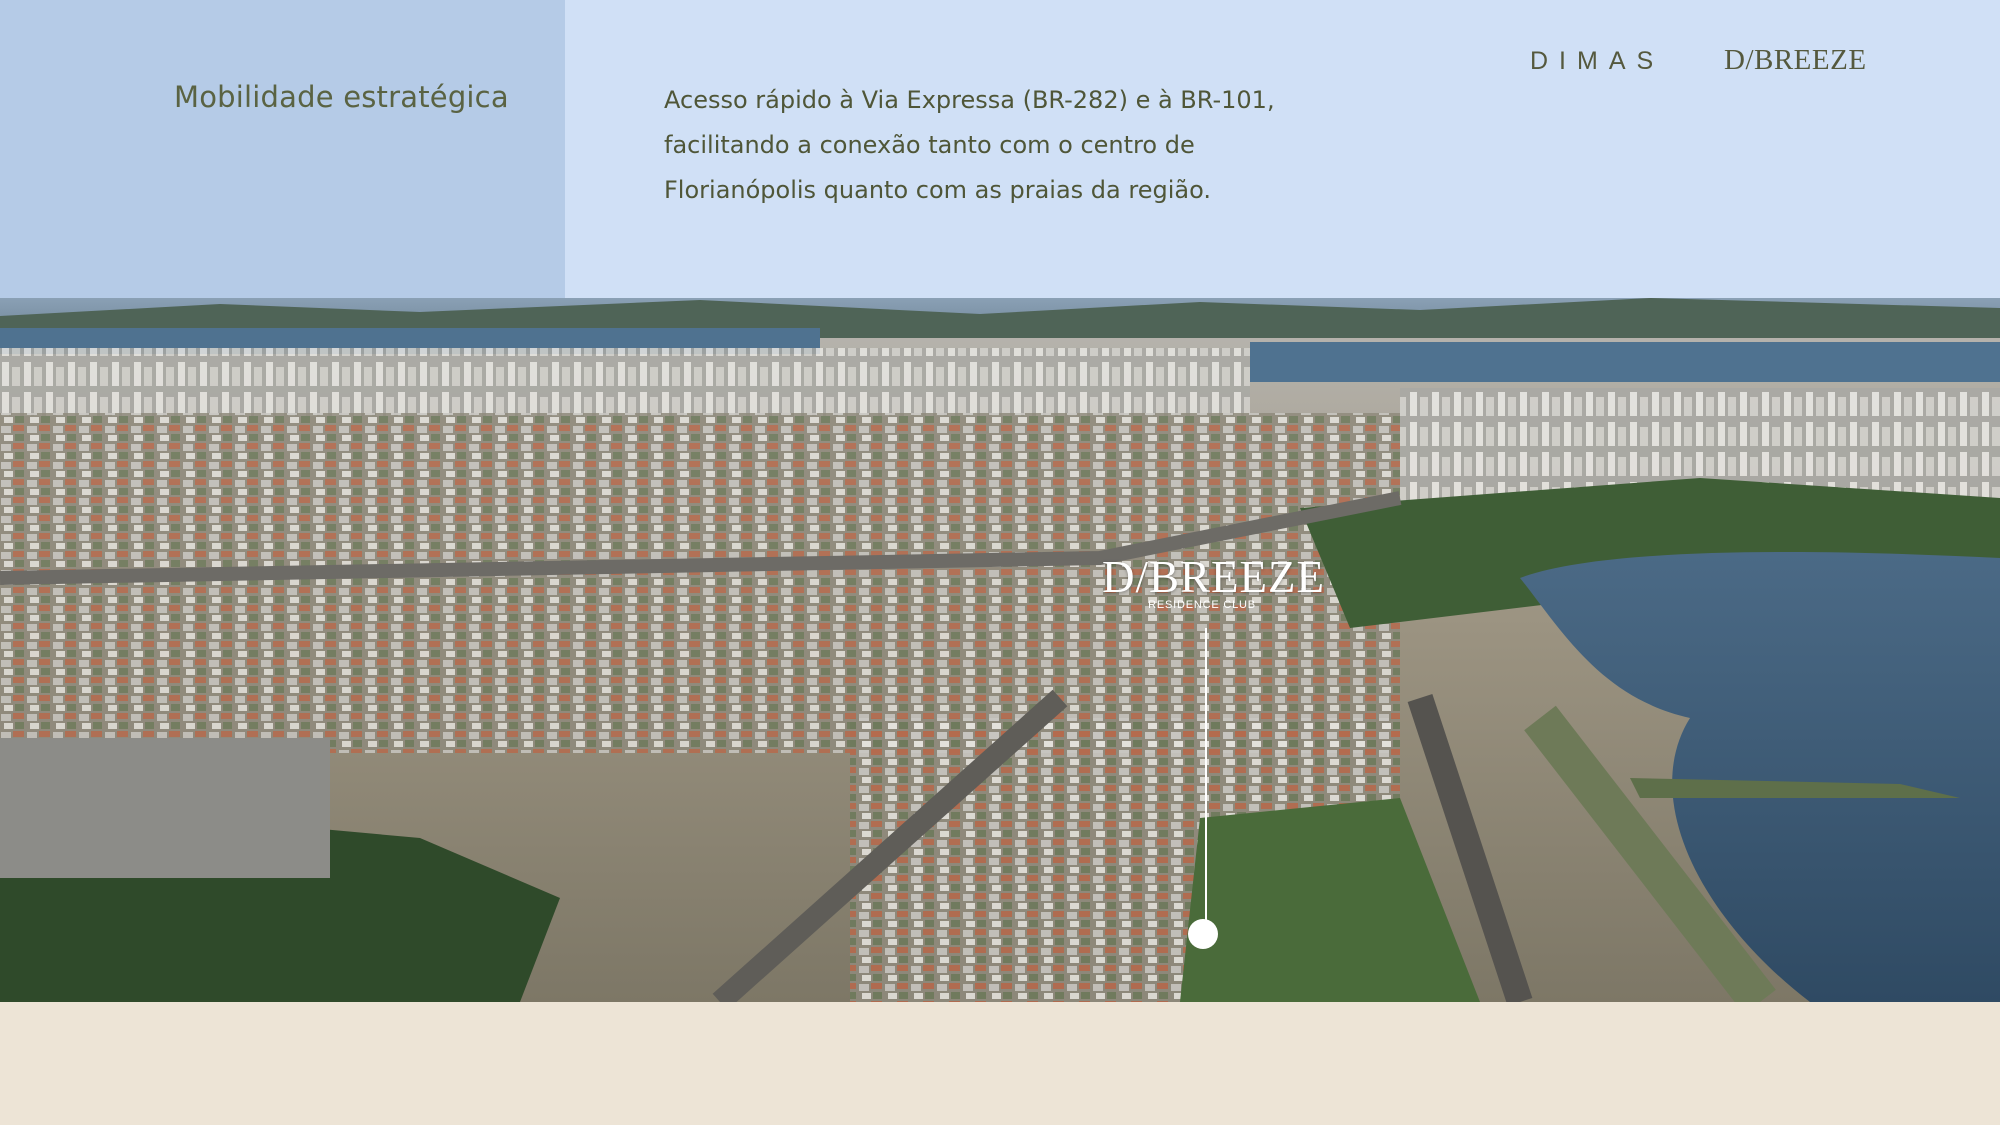  What do you see at coordinates (282, 149) in the screenshot?
I see `header-left-panel` at bounding box center [282, 149].